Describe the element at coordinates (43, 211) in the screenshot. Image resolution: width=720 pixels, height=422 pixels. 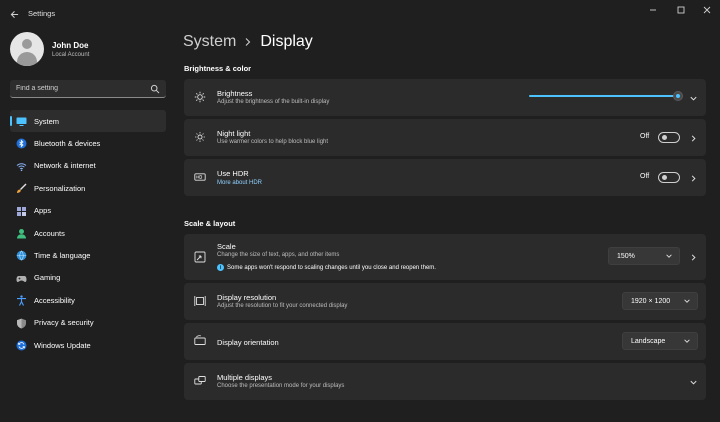
I see `sidebar-item-label: Apps` at that location.